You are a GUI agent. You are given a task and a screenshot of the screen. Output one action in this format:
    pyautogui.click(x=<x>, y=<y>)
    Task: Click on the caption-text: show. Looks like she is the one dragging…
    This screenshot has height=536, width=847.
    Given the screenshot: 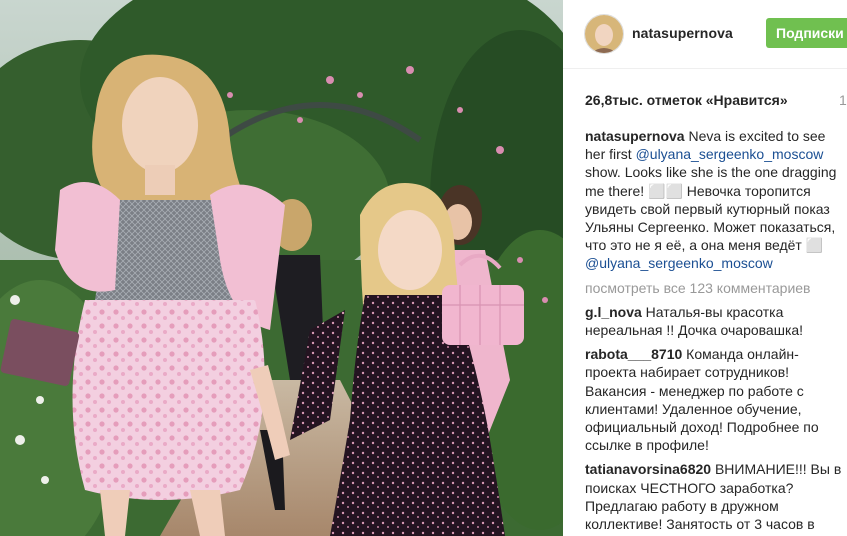 What is the action you would take?
    pyautogui.click(x=711, y=209)
    